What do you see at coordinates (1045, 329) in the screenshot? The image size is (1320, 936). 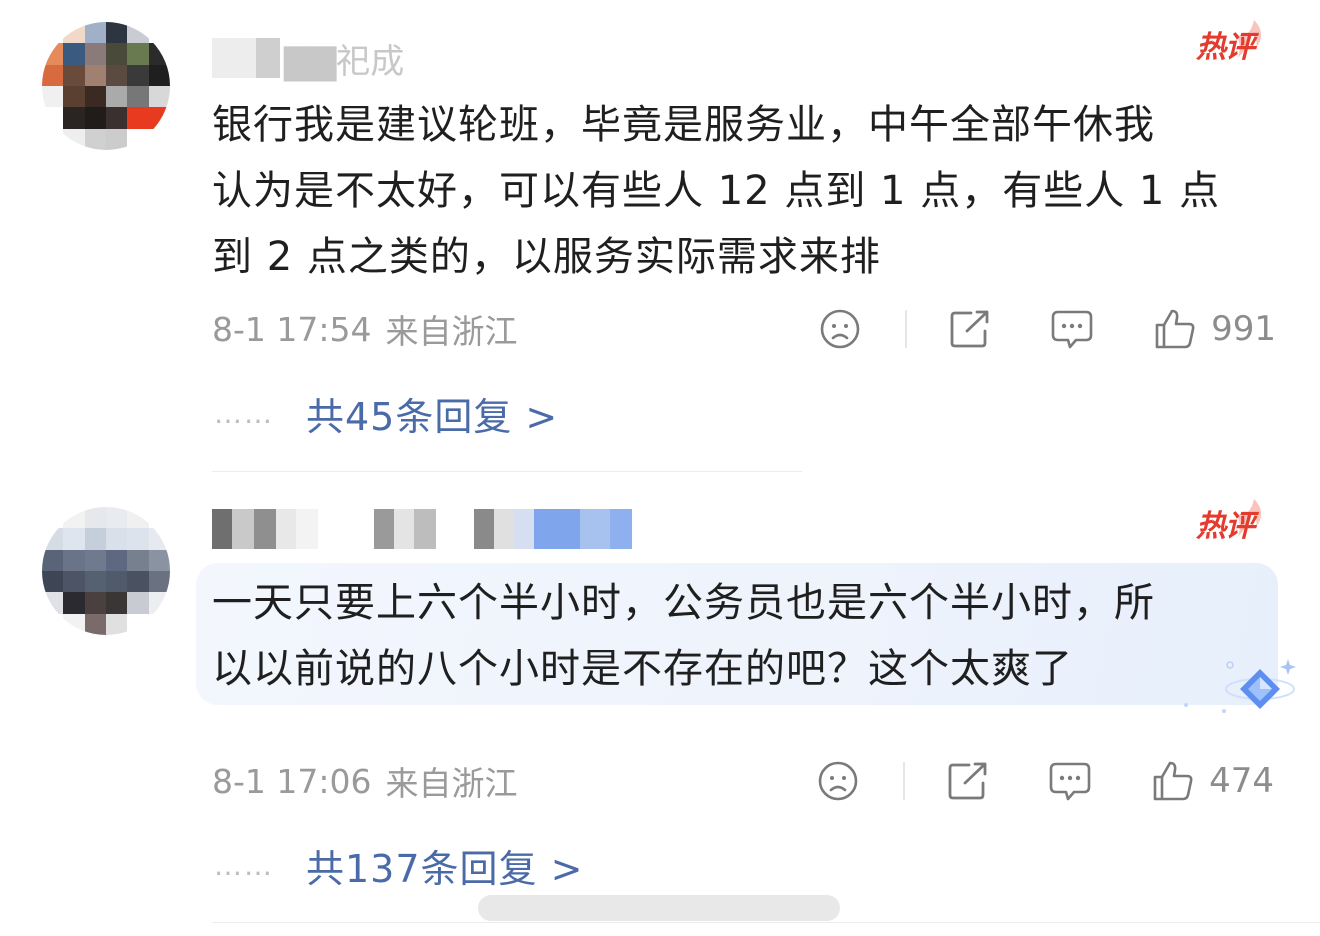 I see `action-bar: 991` at bounding box center [1045, 329].